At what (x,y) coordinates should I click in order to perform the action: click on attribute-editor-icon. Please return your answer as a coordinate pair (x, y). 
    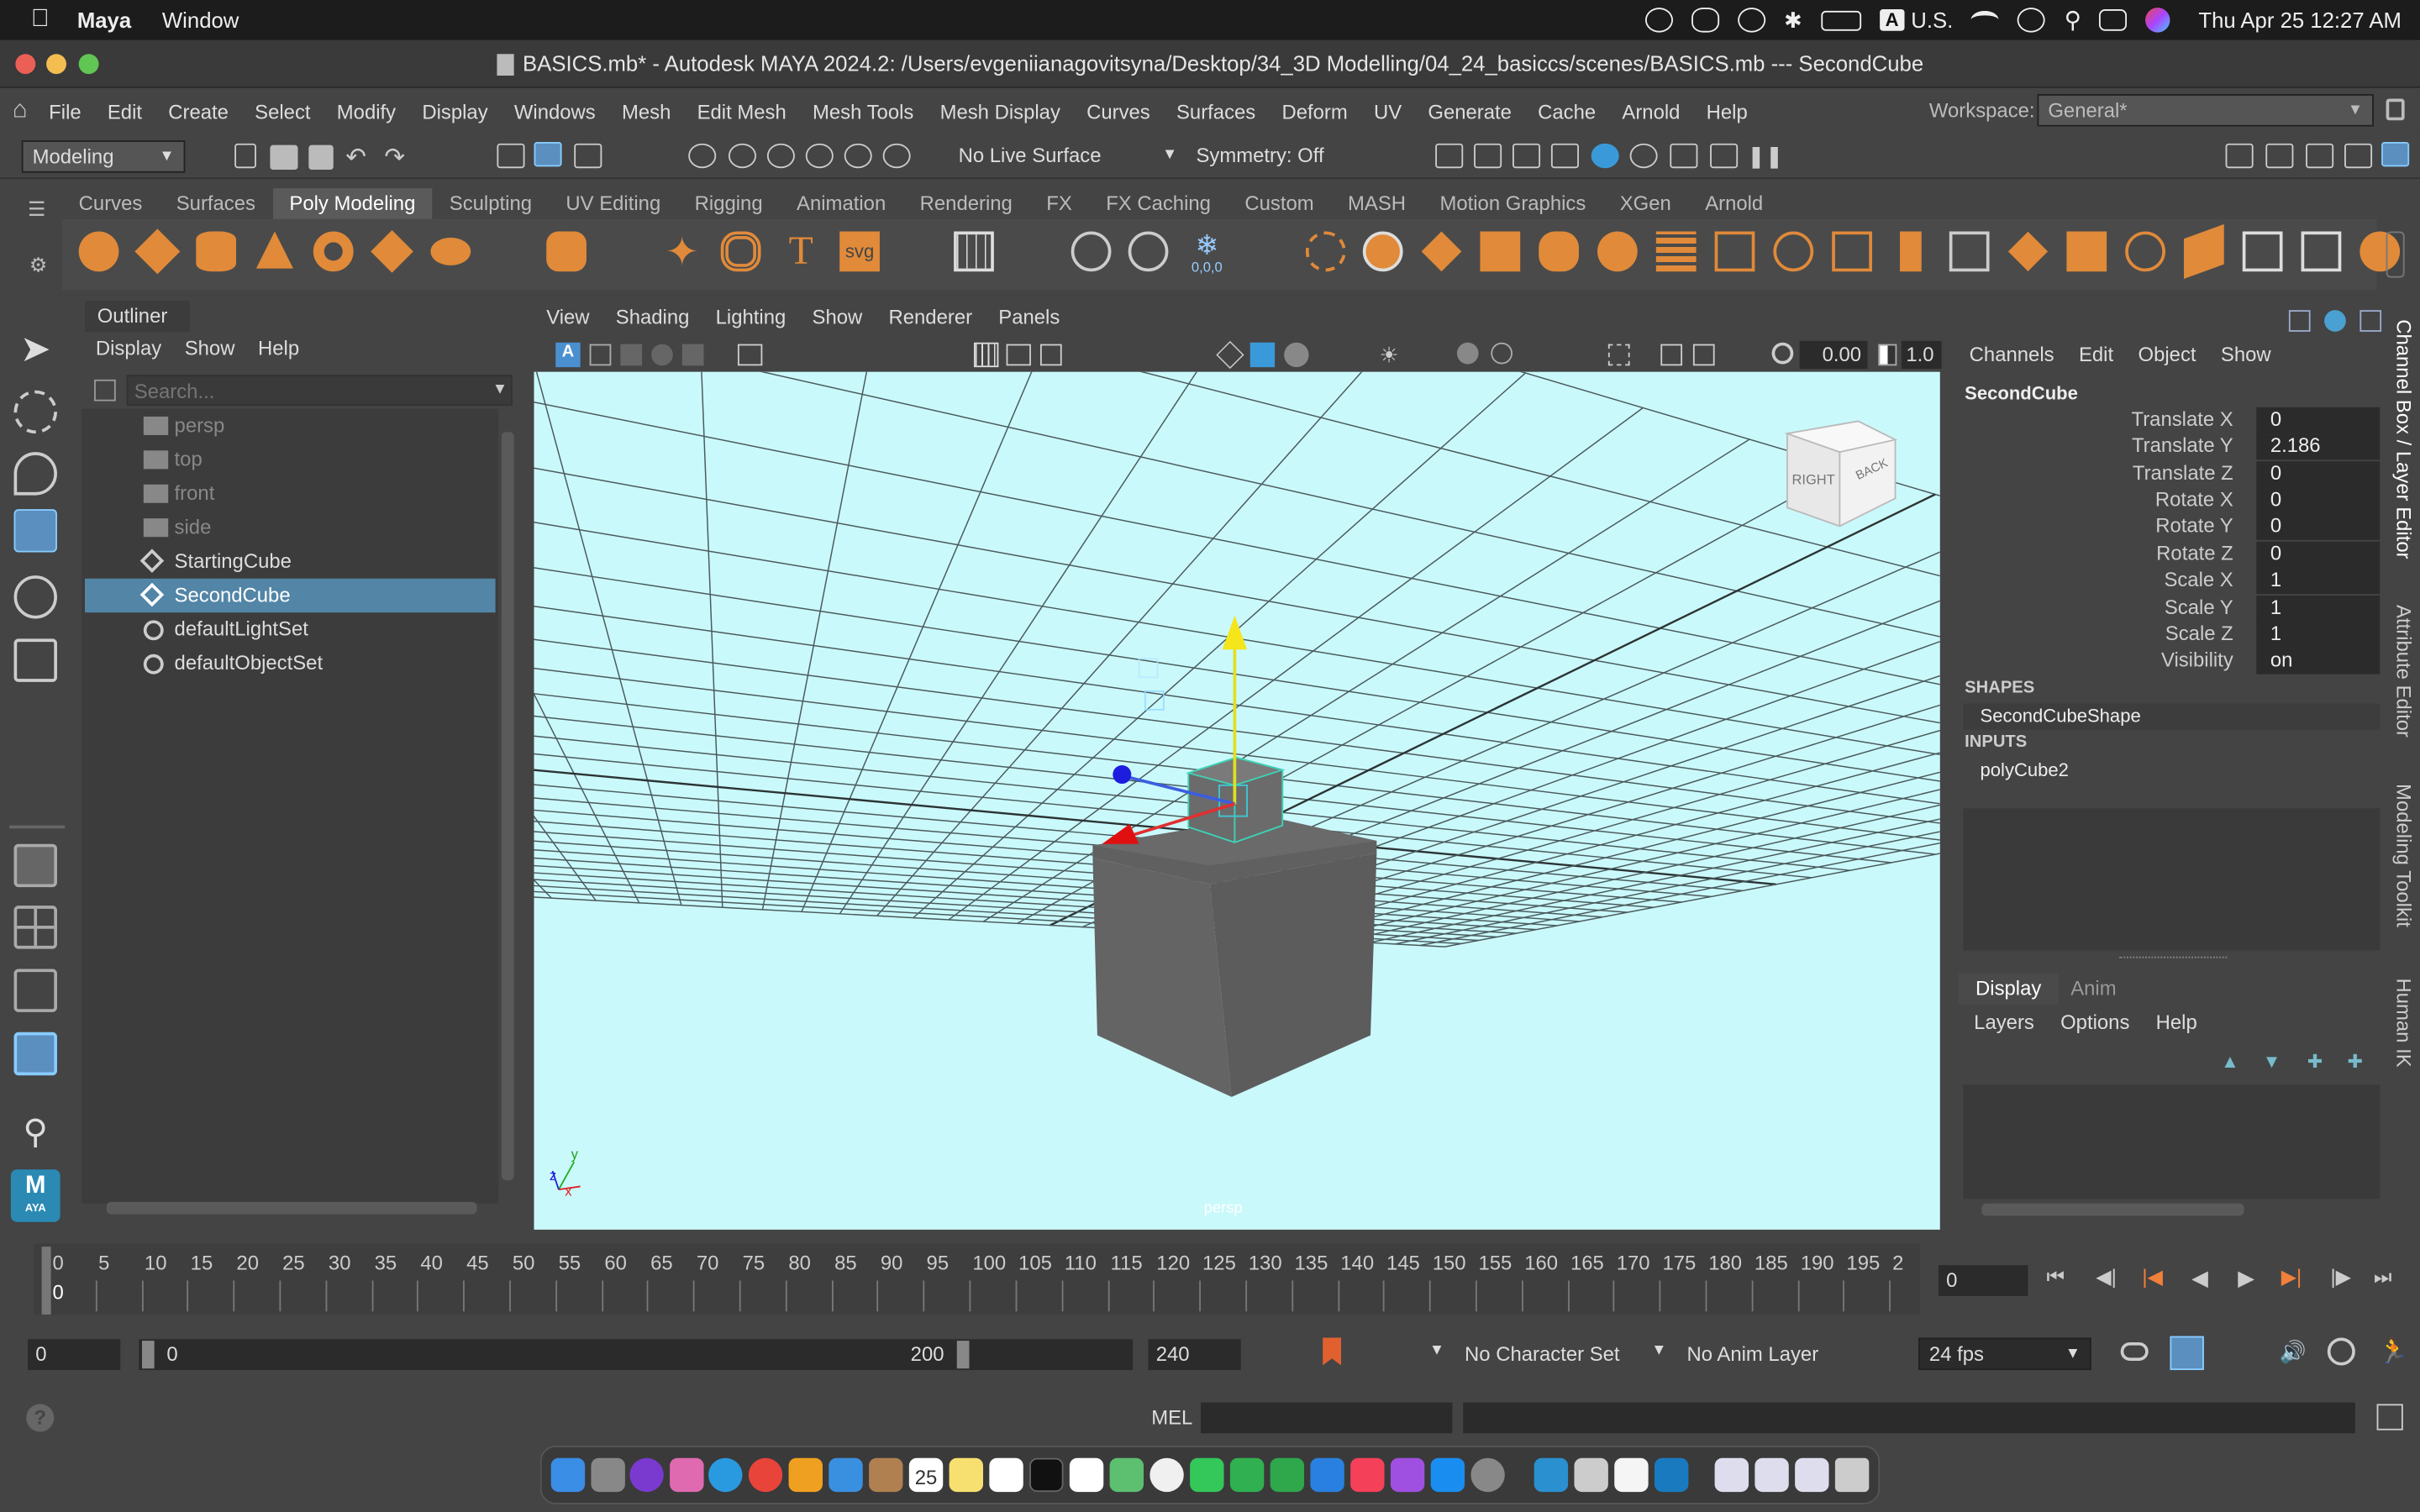
    Looking at the image, I should click on (2320, 156).